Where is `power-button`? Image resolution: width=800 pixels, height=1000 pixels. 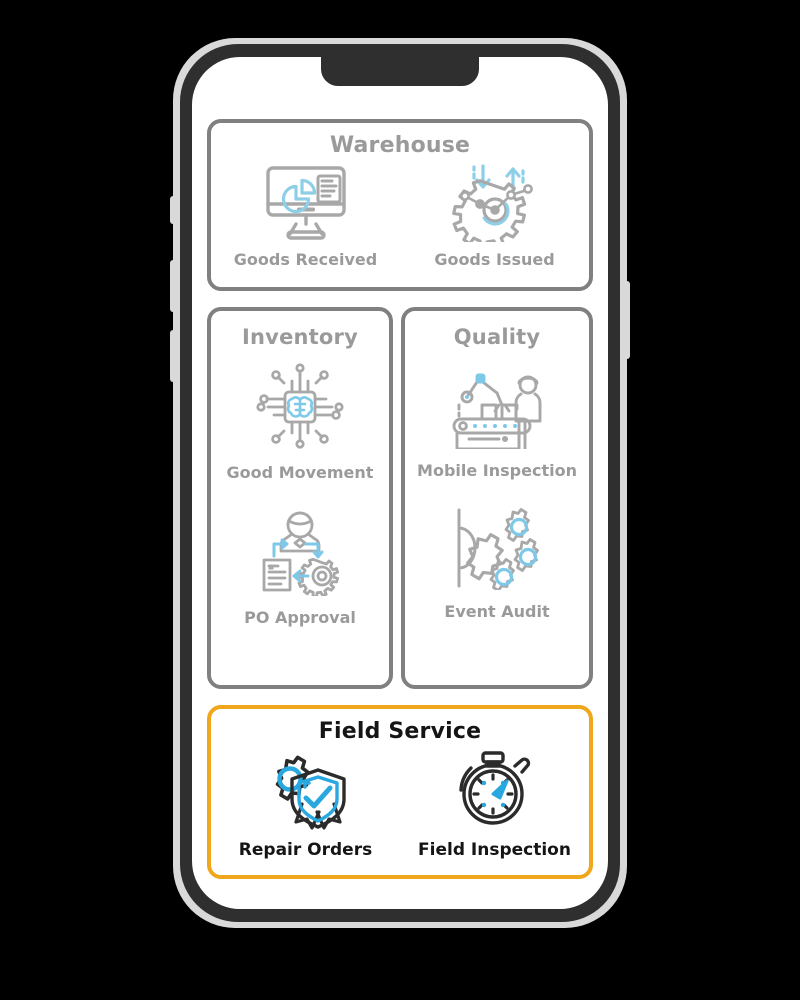 power-button is located at coordinates (627, 320).